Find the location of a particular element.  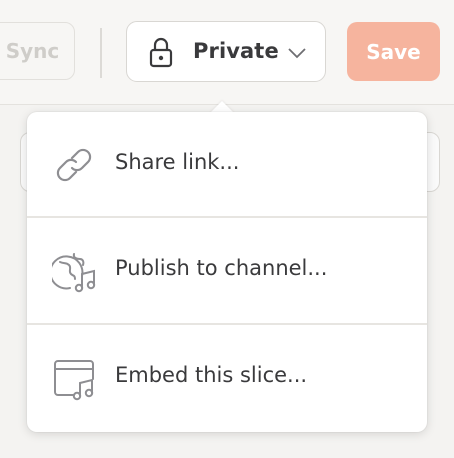

globe-music-icon is located at coordinates (74, 274).